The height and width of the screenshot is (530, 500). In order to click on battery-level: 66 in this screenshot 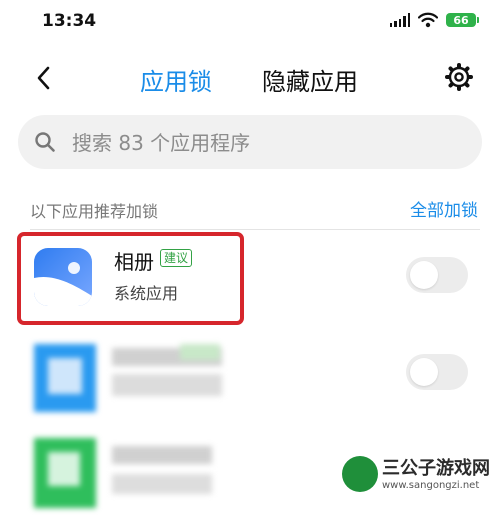, I will do `click(461, 20)`.